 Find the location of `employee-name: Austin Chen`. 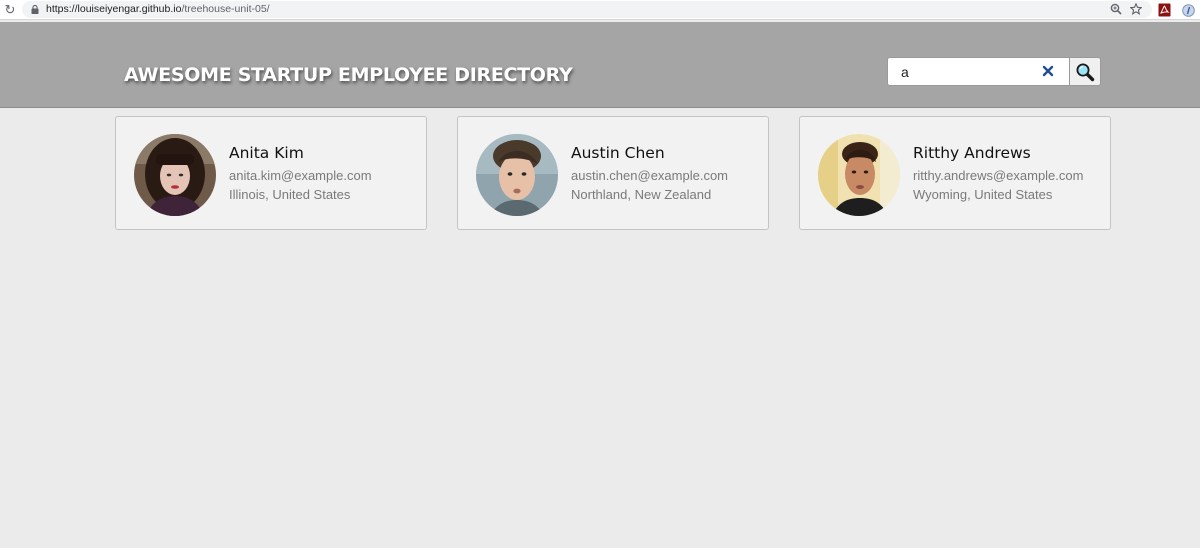

employee-name: Austin Chen is located at coordinates (618, 153).